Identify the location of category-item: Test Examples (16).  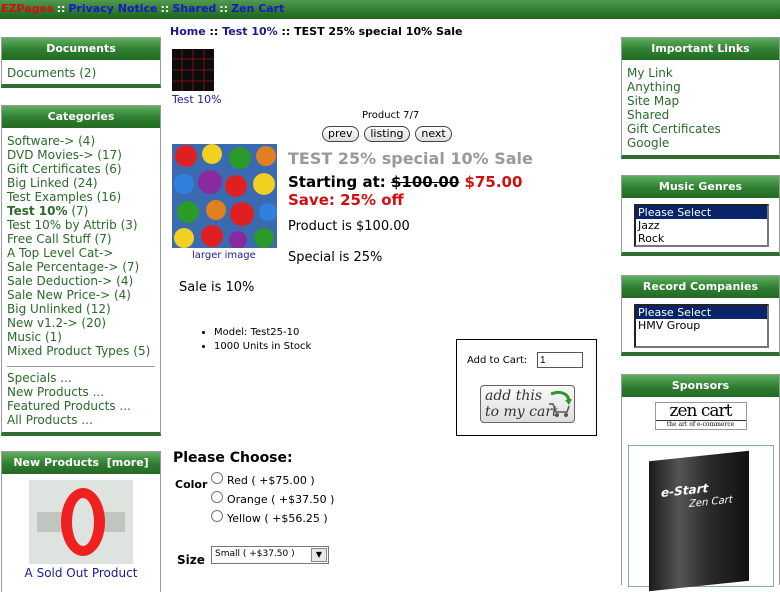
(81, 197).